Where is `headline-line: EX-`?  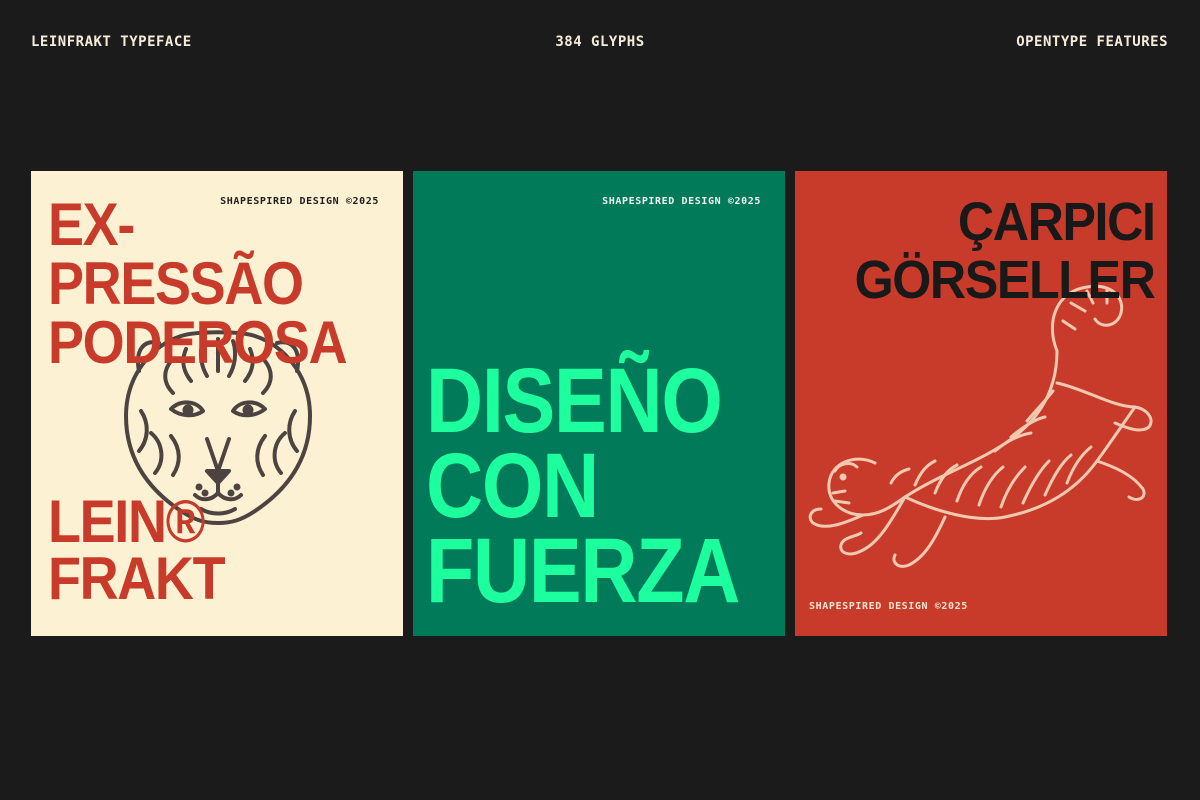
headline-line: EX- is located at coordinates (91, 224).